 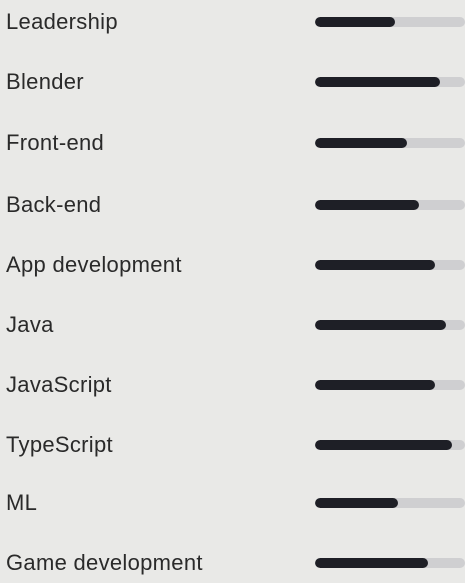 What do you see at coordinates (55, 142) in the screenshot?
I see `skill-label: Front-end` at bounding box center [55, 142].